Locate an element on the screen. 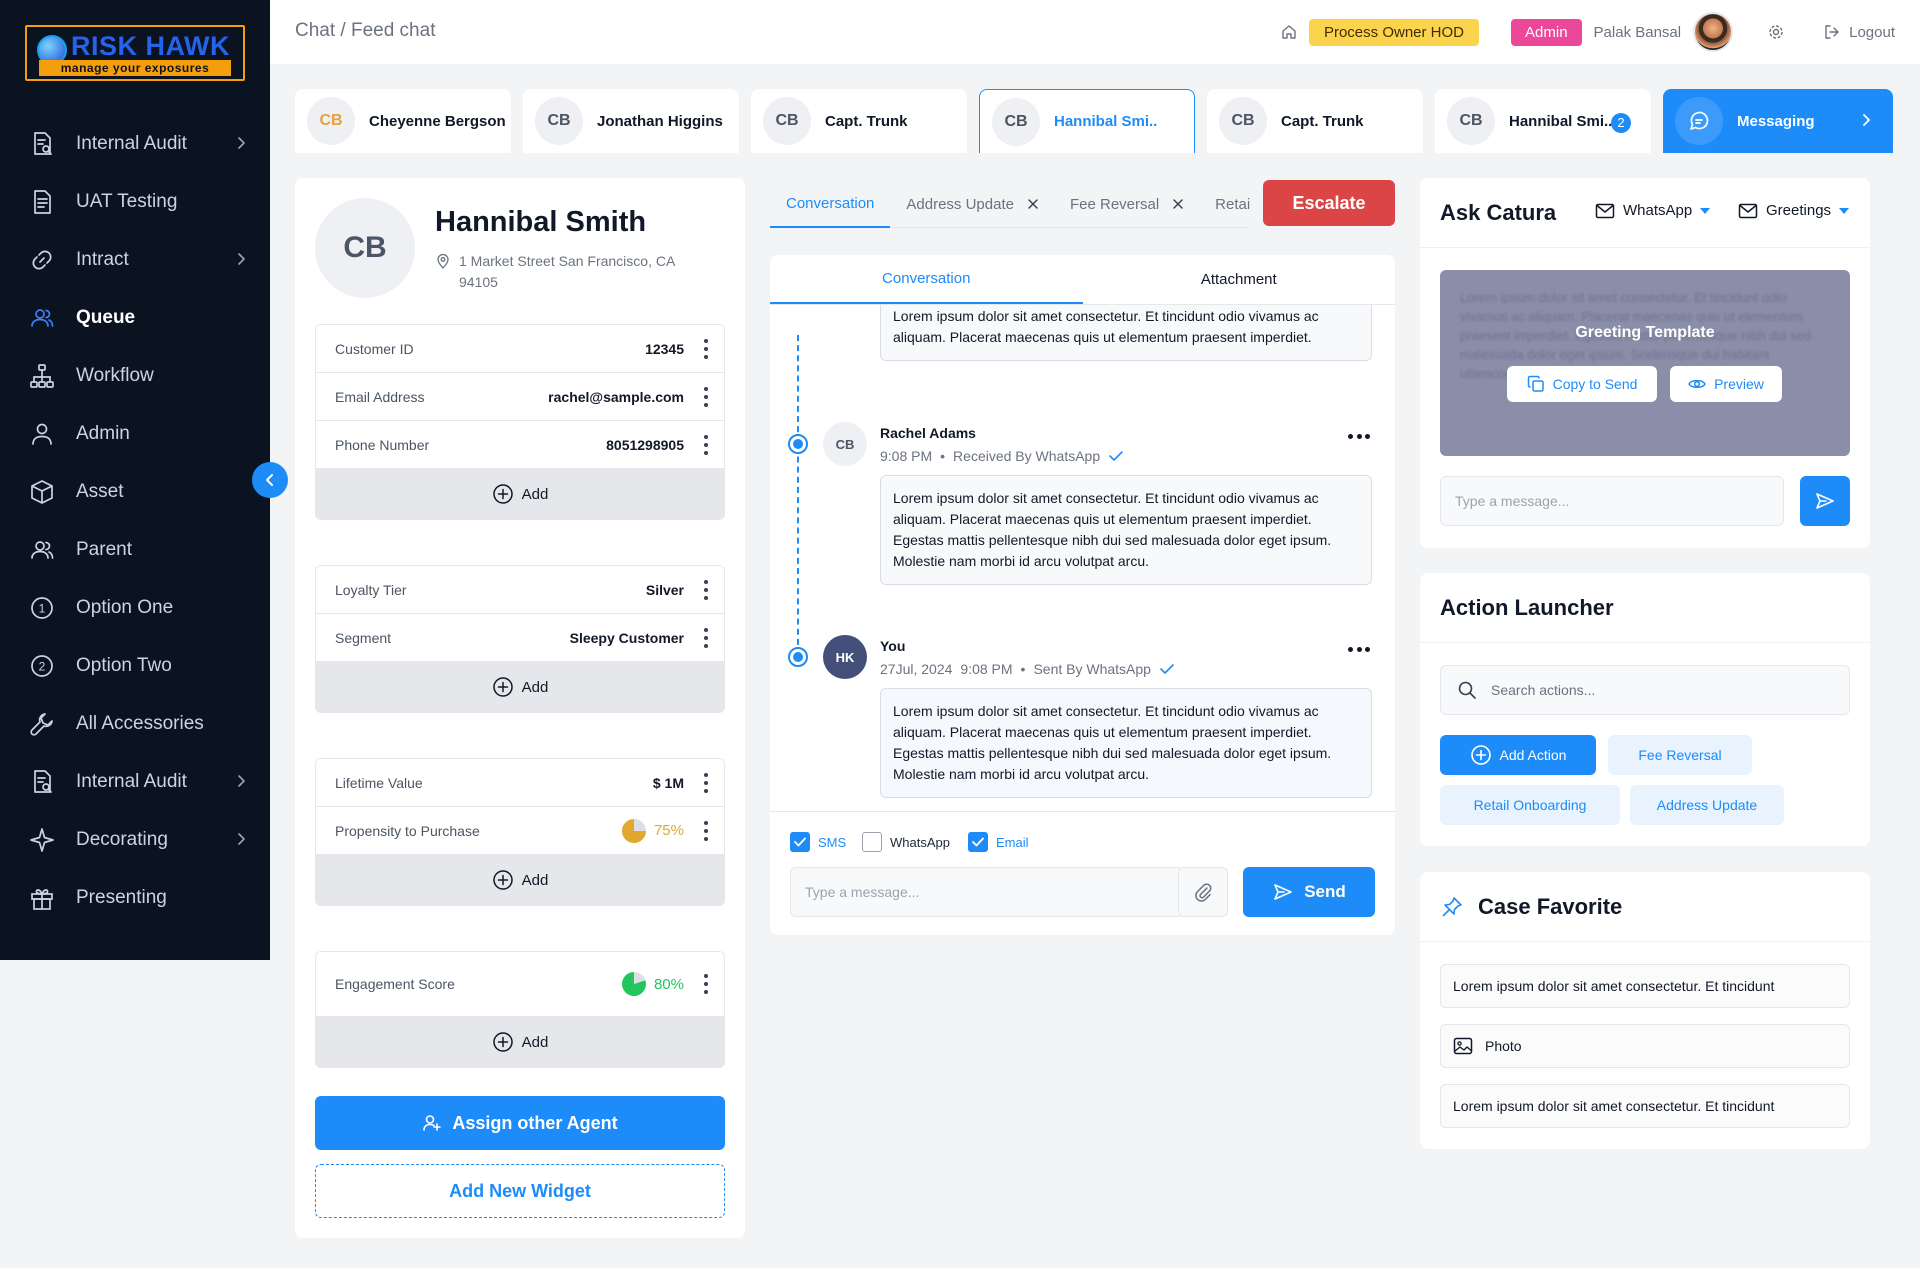 The height and width of the screenshot is (1268, 1920). message-input is located at coordinates (987, 892).